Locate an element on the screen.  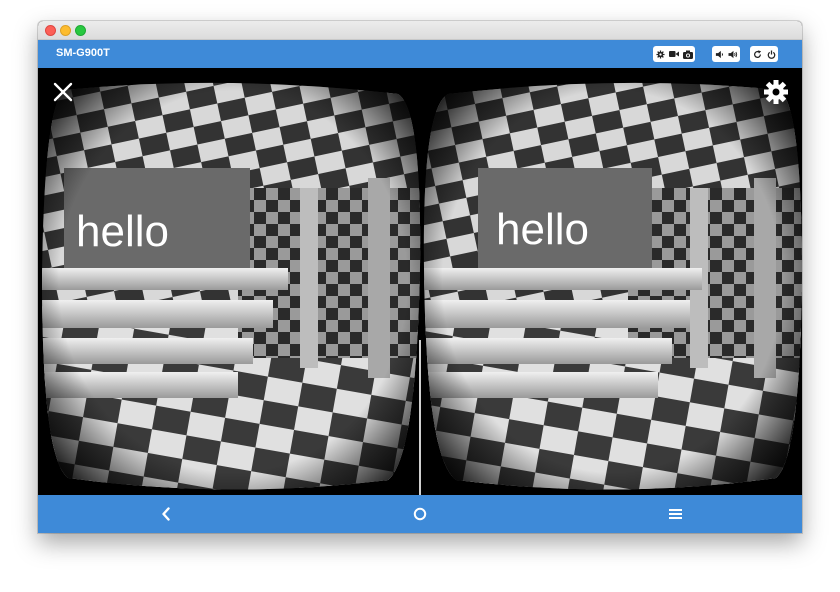
circle-icon is located at coordinates (420, 514).